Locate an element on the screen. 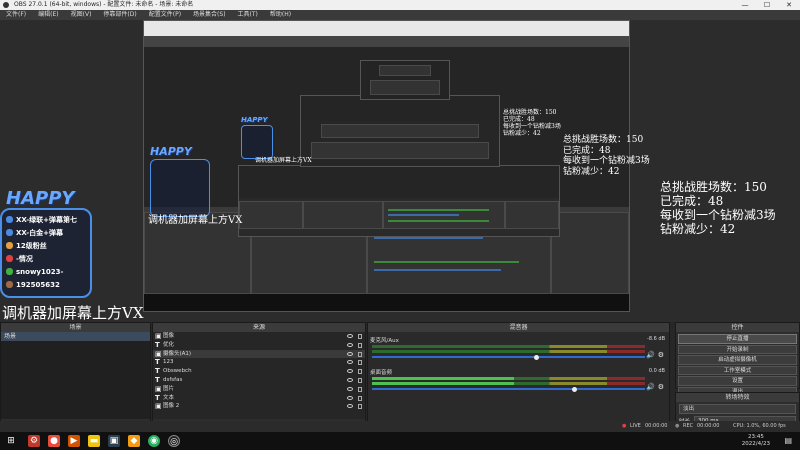 Image resolution: width=800 pixels, height=450 pixels. controls-title: 控件 is located at coordinates (737, 327).